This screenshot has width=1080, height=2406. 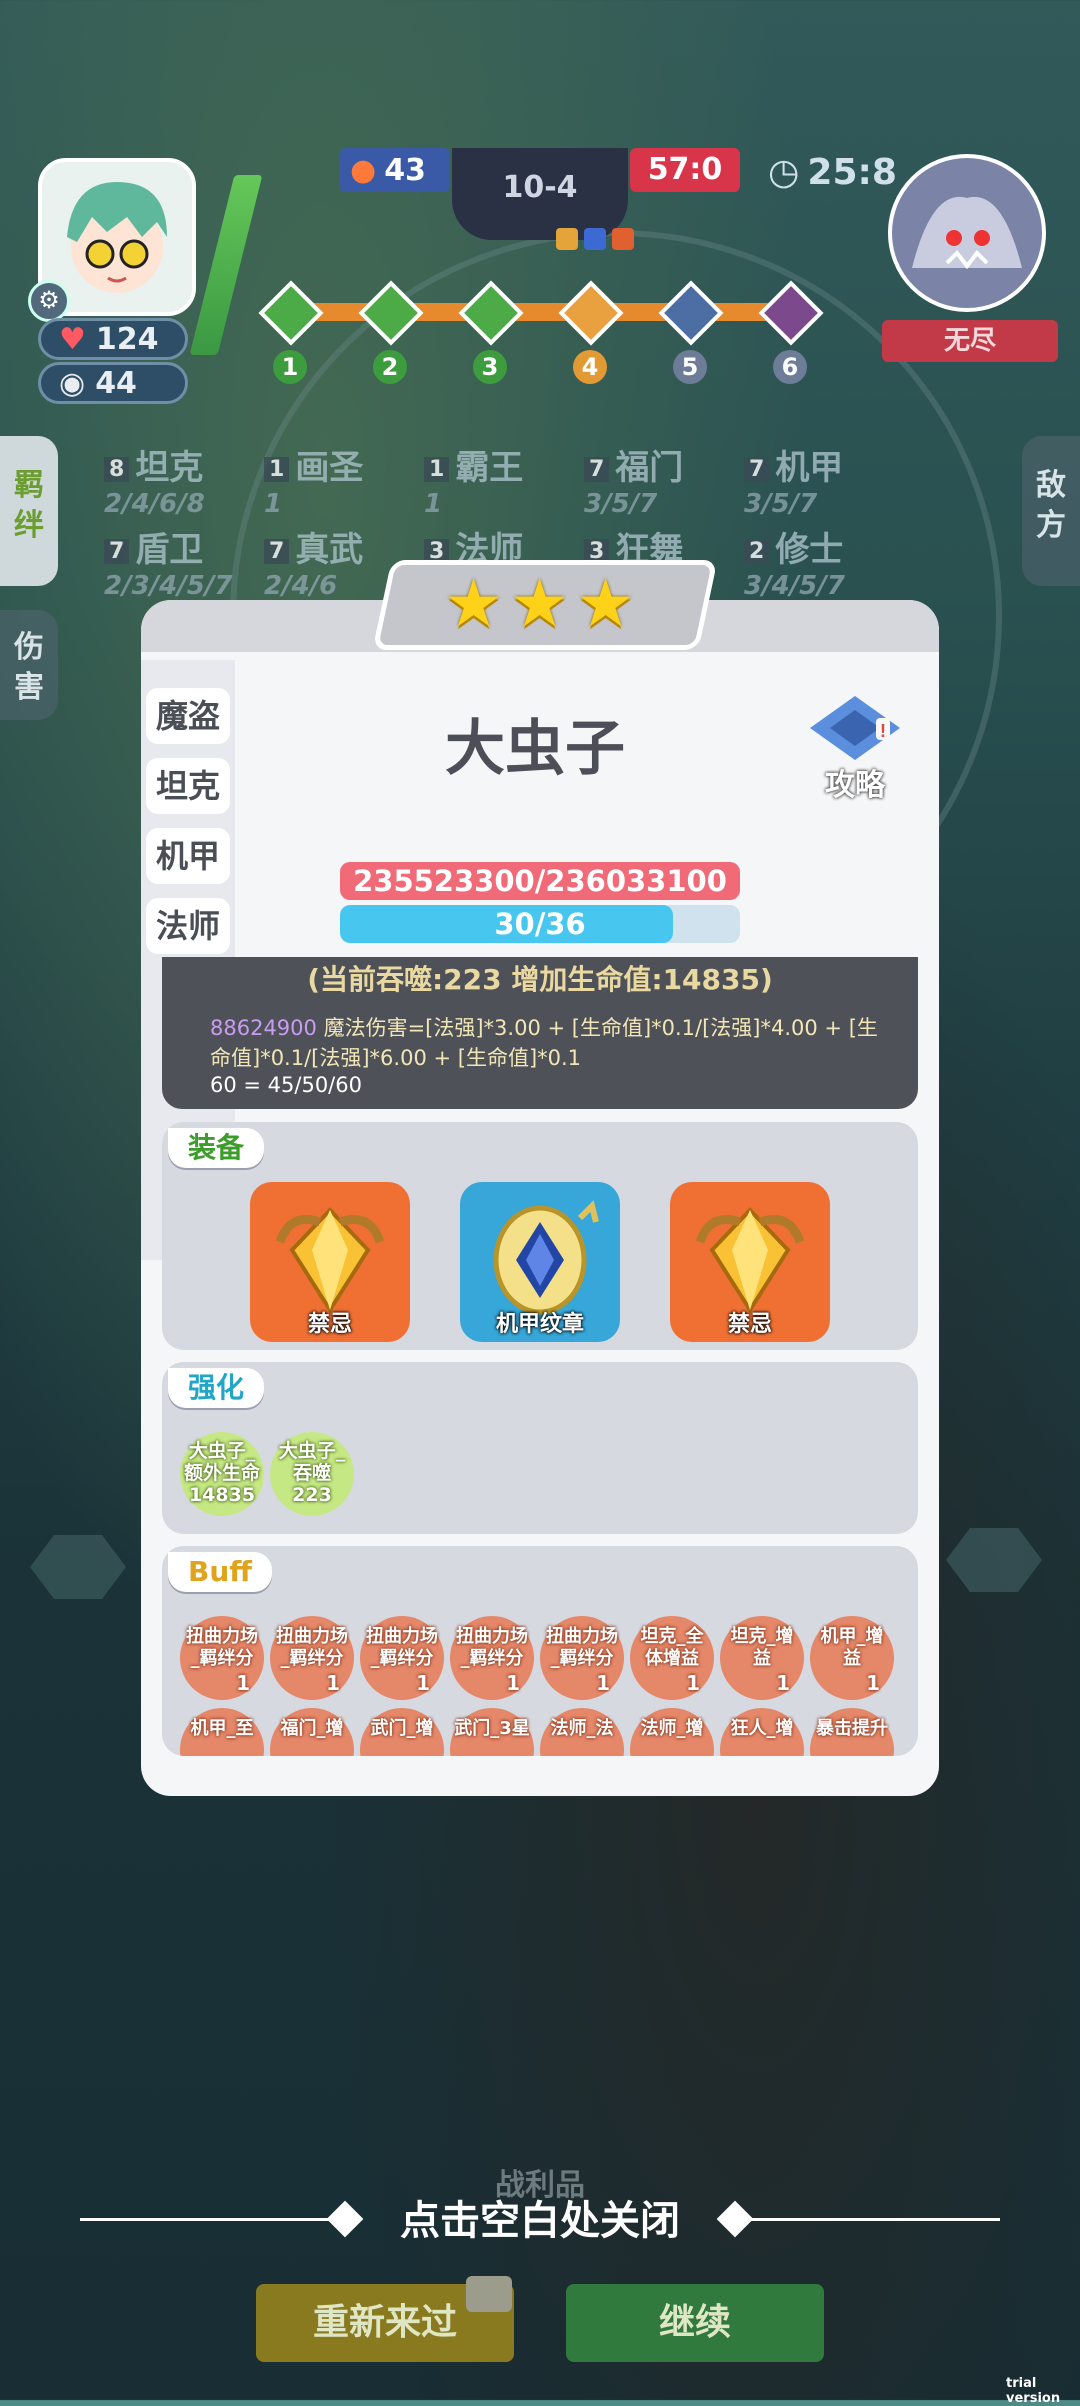 What do you see at coordinates (762, 1658) in the screenshot?
I see `buff-bubble: 坦克_增益 1` at bounding box center [762, 1658].